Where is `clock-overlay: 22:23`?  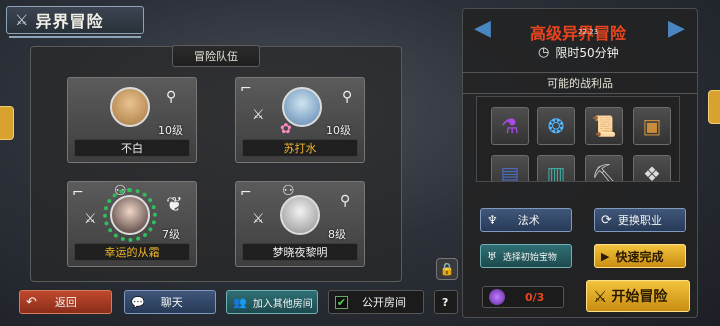 clock-overlay: 22:23 is located at coordinates (588, 32).